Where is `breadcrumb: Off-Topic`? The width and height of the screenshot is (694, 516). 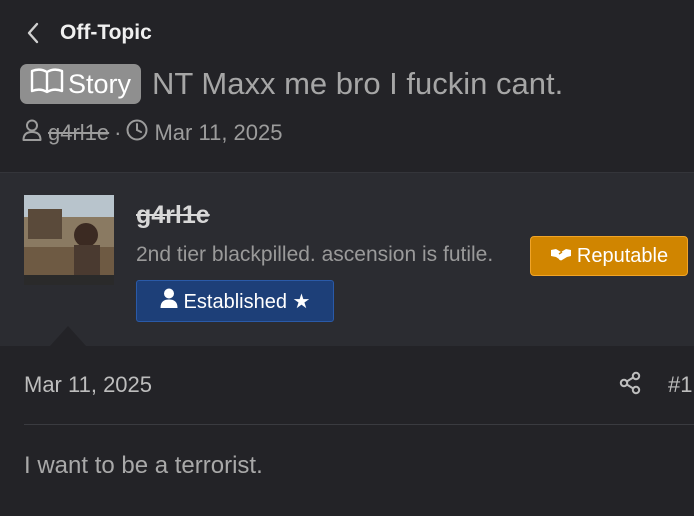
breadcrumb: Off-Topic is located at coordinates (87, 33).